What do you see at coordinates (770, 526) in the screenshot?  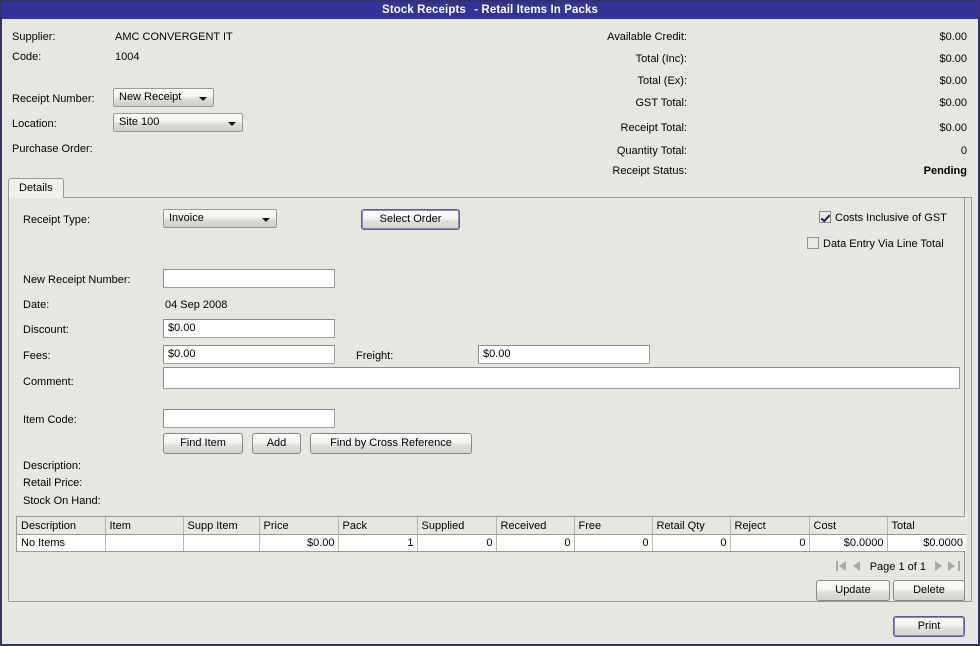 I see `col-header-reject: Reject` at bounding box center [770, 526].